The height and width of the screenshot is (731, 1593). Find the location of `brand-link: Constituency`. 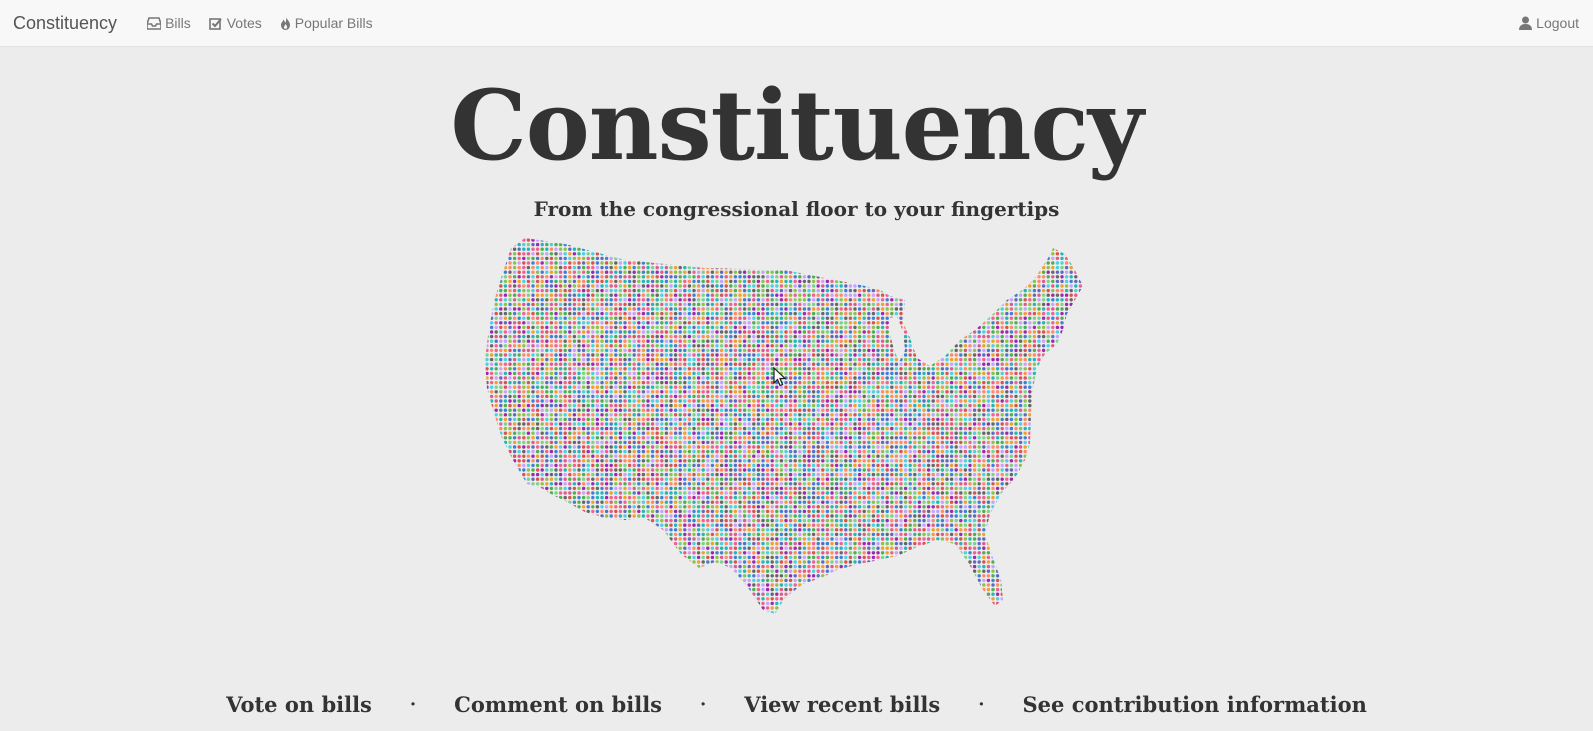

brand-link: Constituency is located at coordinates (65, 23).